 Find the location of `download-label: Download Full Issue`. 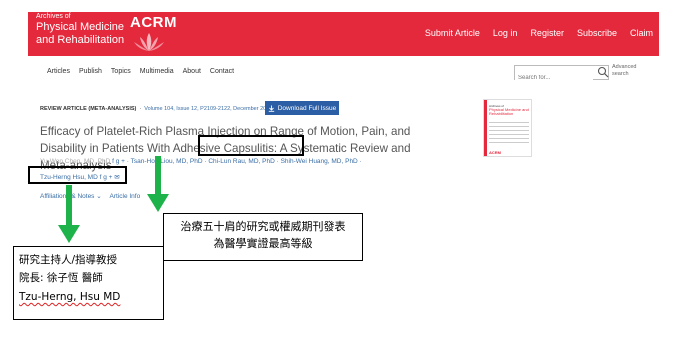

download-label: Download Full Issue is located at coordinates (307, 108).